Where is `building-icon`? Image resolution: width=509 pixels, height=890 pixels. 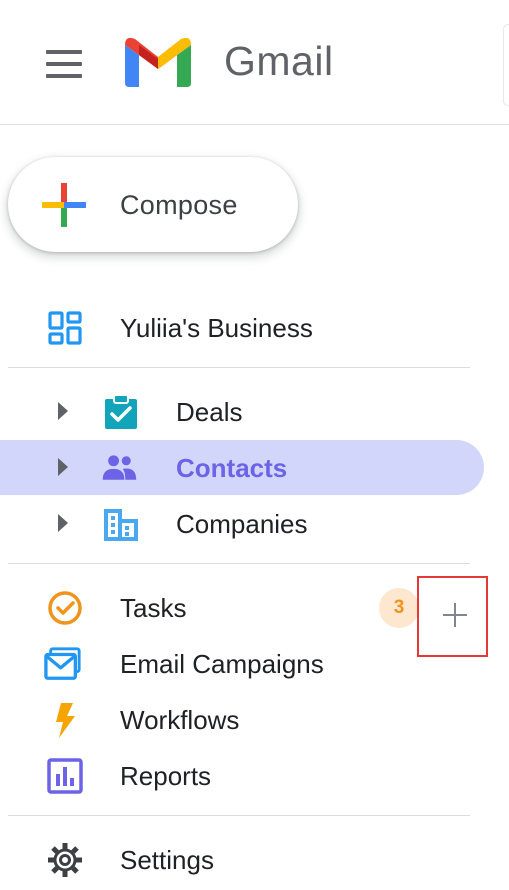 building-icon is located at coordinates (121, 525).